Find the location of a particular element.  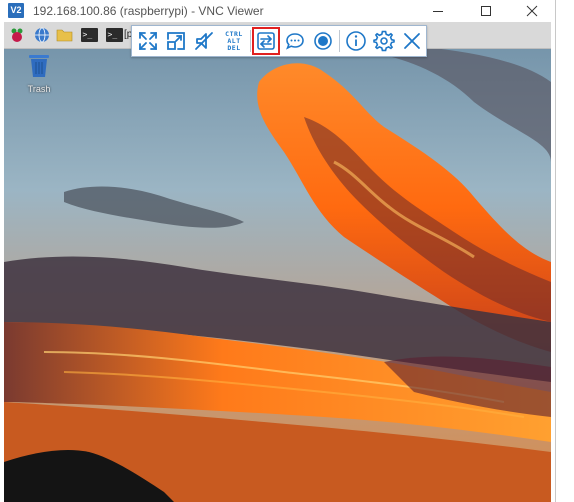

ctrl-alt-del-button: CTRL ALT DEL is located at coordinates (234, 41).